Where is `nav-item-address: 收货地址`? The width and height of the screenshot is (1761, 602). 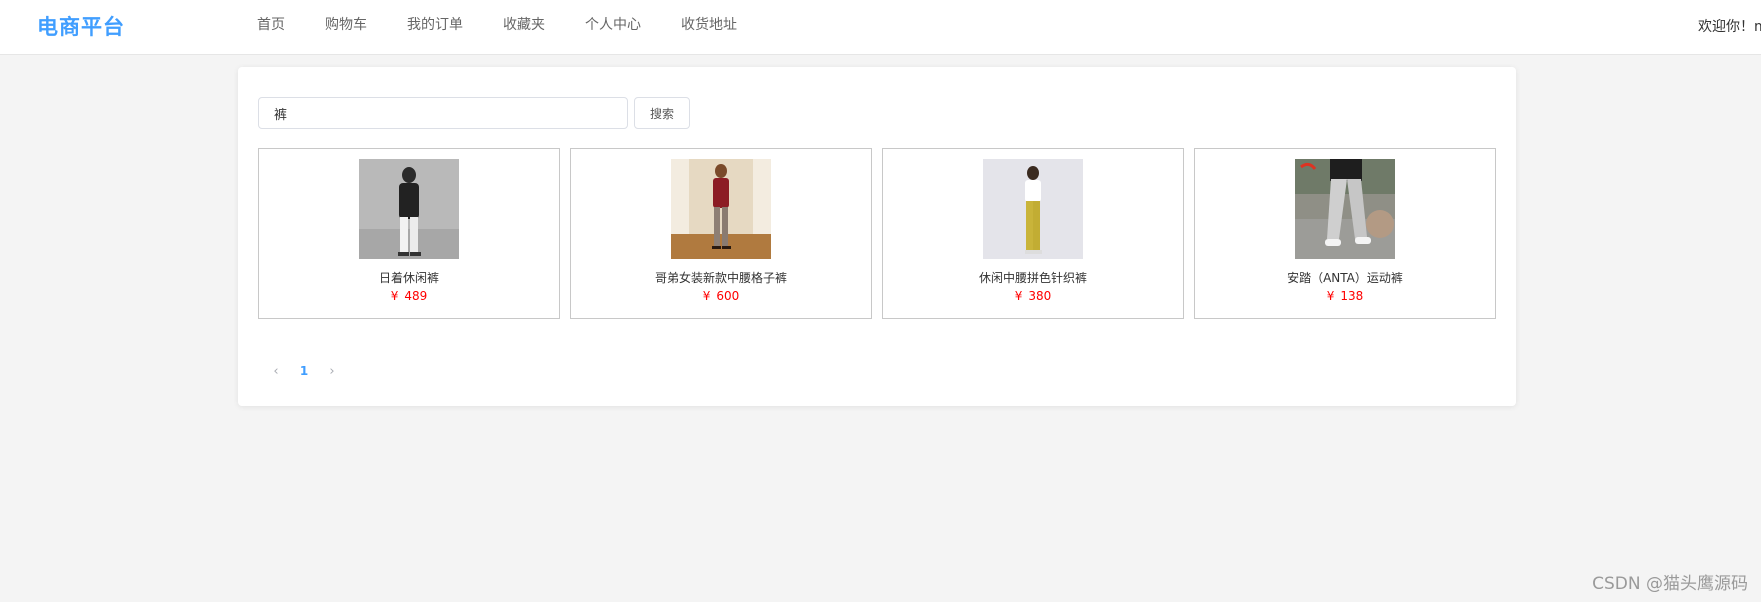
nav-item-address: 收货地址 is located at coordinates (709, 27).